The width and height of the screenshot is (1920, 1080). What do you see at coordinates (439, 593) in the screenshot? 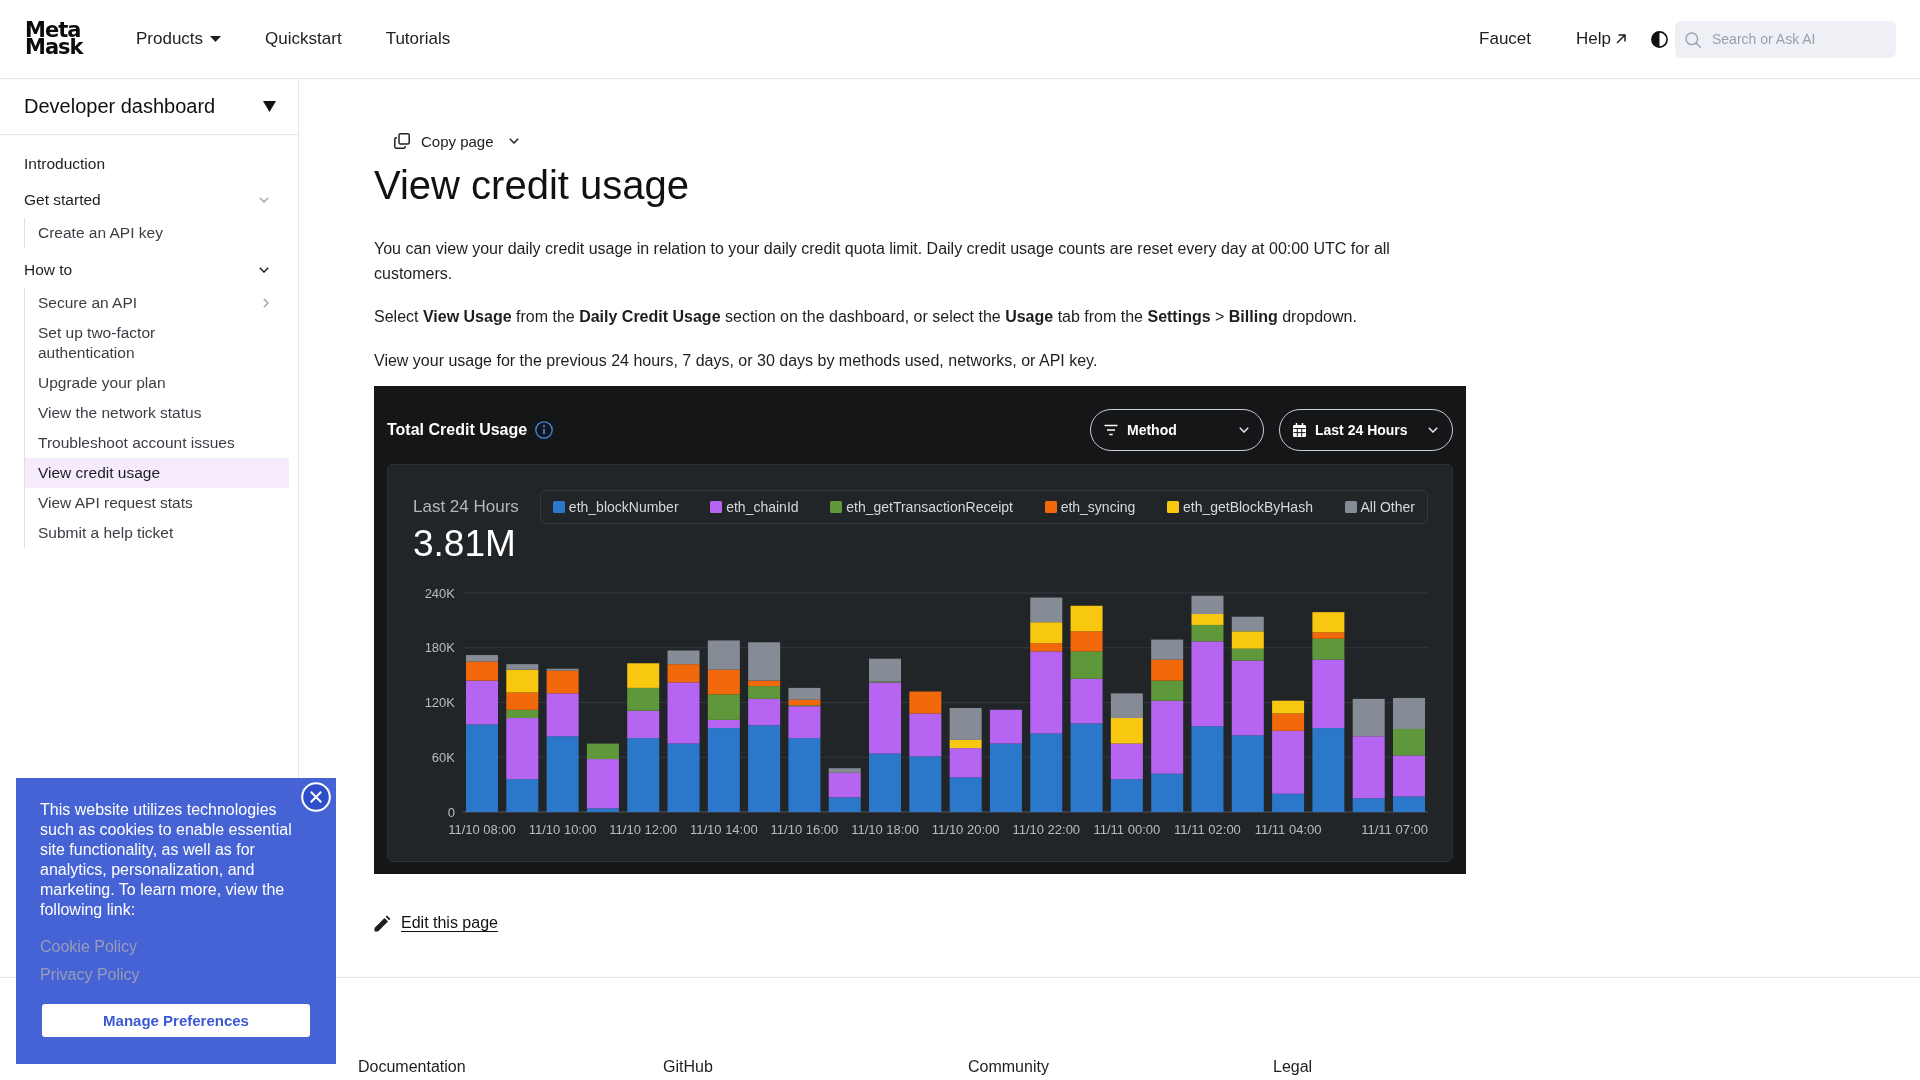
I see `axis-label: 240K` at bounding box center [439, 593].